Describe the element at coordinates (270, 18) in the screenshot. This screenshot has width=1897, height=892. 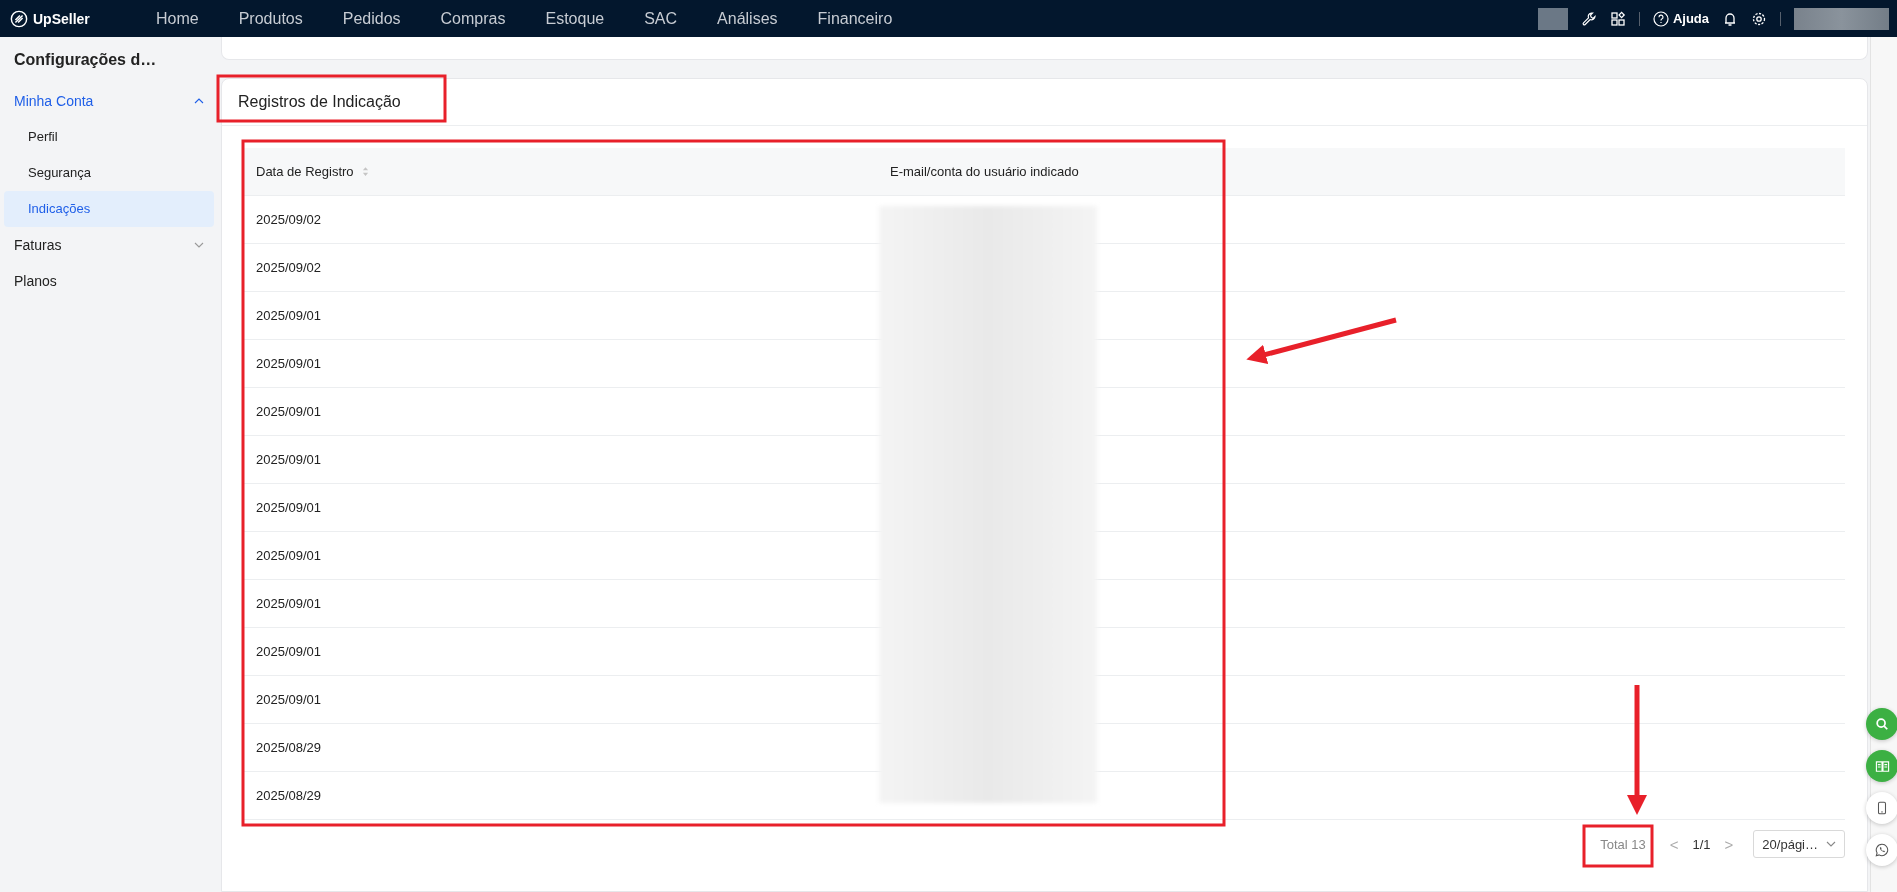
I see `nav-menu-item: Produtos` at that location.